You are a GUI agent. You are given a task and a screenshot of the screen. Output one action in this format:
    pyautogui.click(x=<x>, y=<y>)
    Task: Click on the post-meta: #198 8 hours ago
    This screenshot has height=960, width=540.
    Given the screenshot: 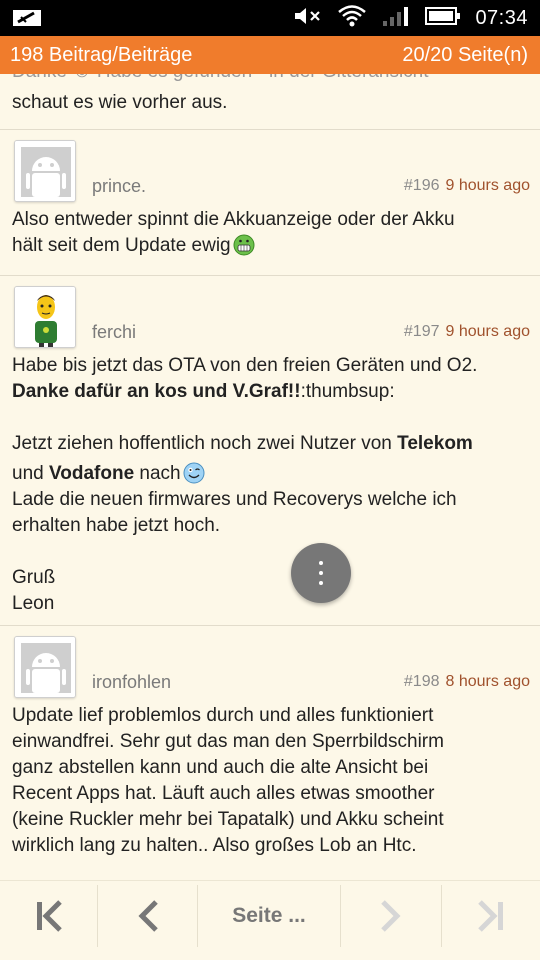 What is the action you would take?
    pyautogui.click(x=467, y=682)
    